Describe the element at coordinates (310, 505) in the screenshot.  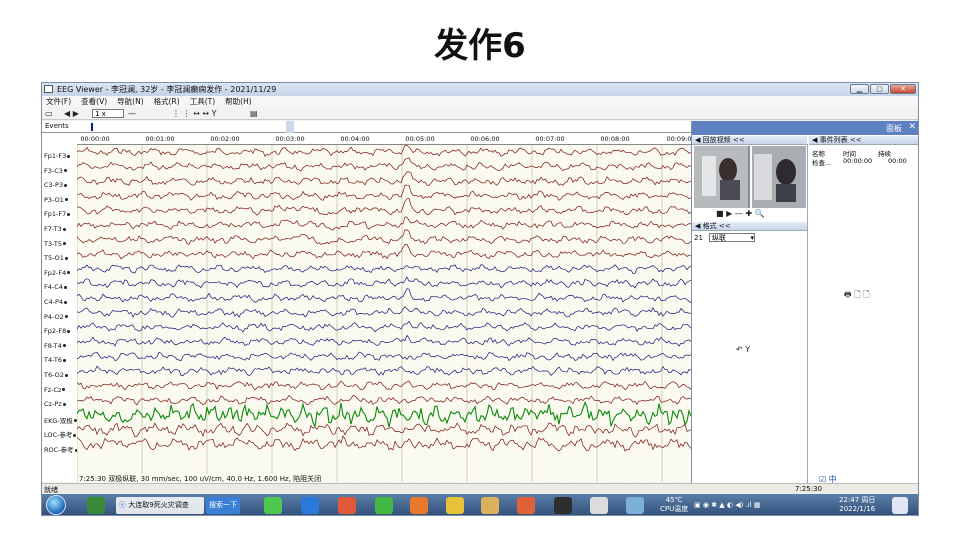
I see `internet-explorer-icon` at that location.